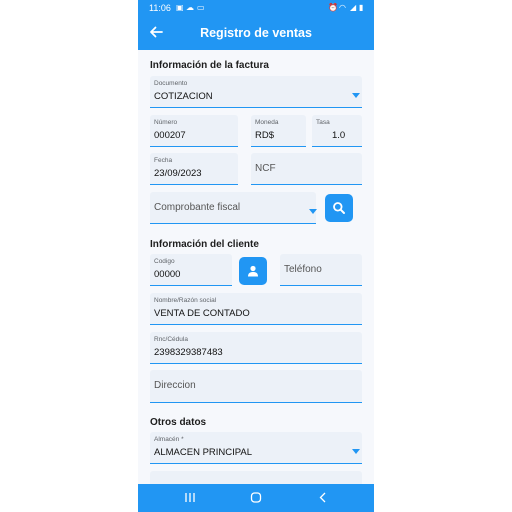  What do you see at coordinates (183, 96) in the screenshot?
I see `document-value: COTIZACION` at bounding box center [183, 96].